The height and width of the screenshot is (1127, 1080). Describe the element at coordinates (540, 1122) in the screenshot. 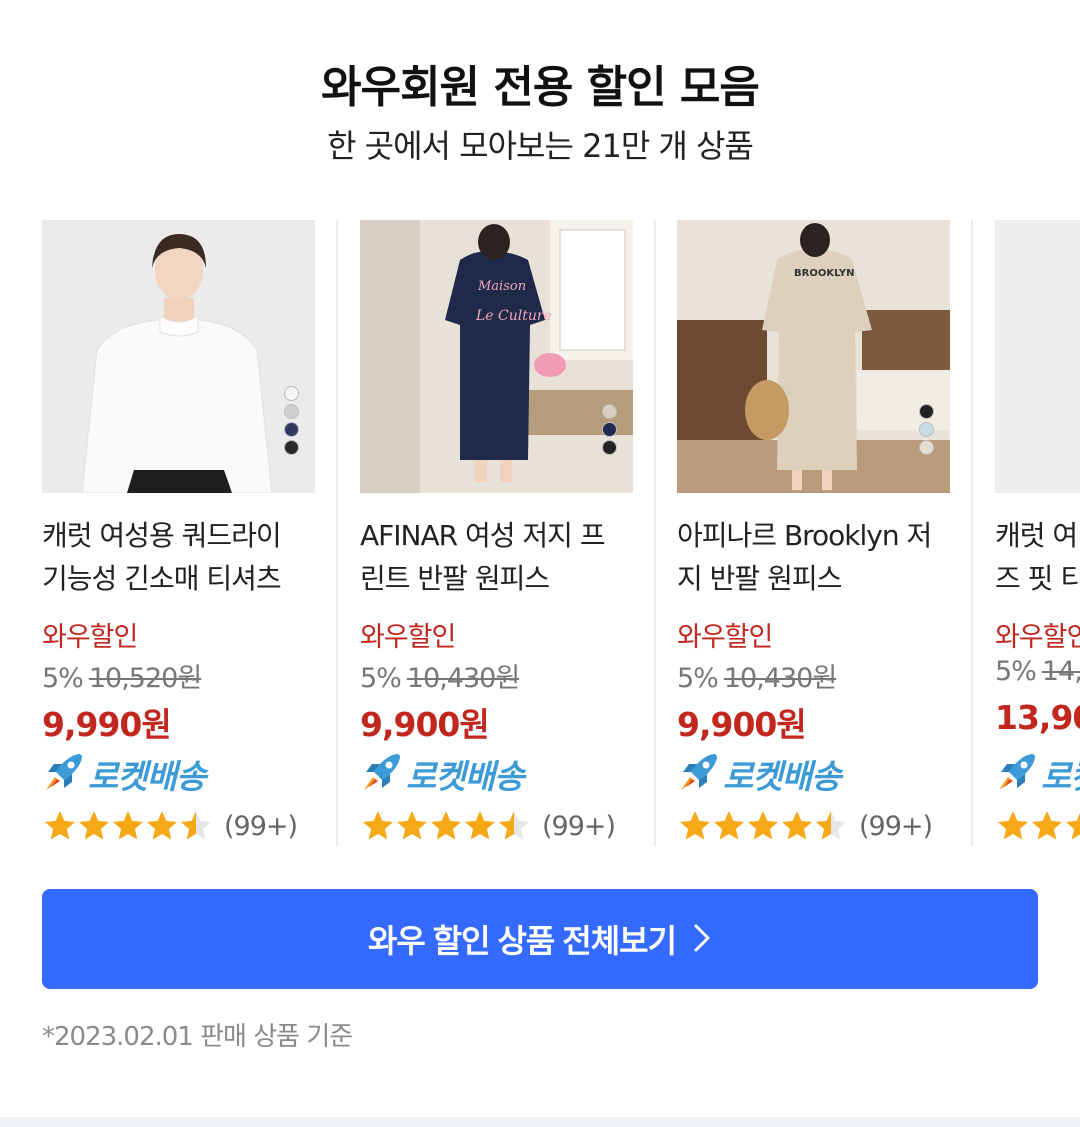

I see `section-separator` at that location.